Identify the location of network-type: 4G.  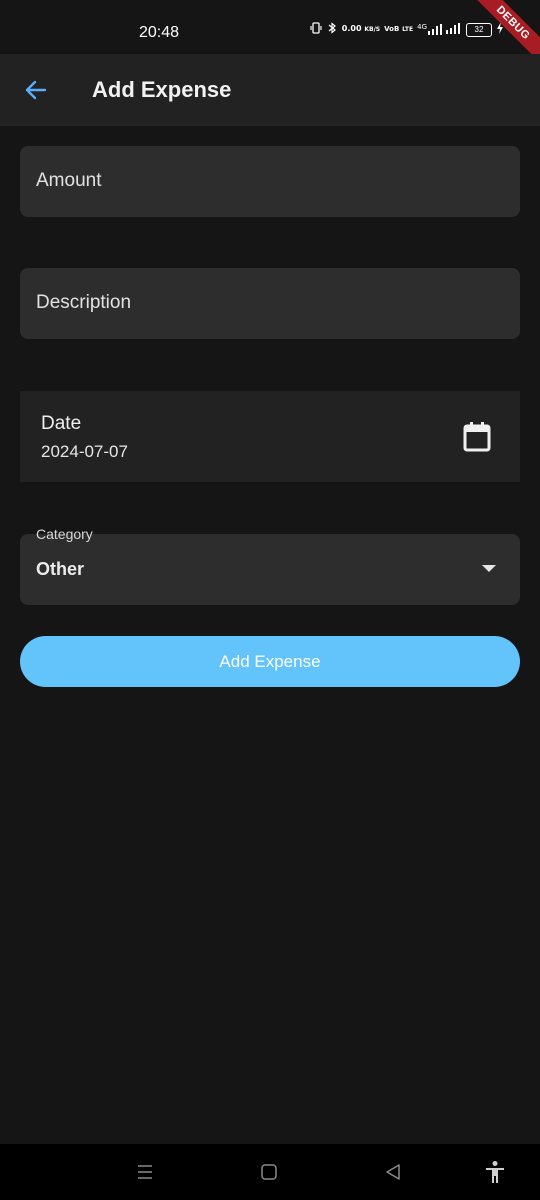
(422, 27).